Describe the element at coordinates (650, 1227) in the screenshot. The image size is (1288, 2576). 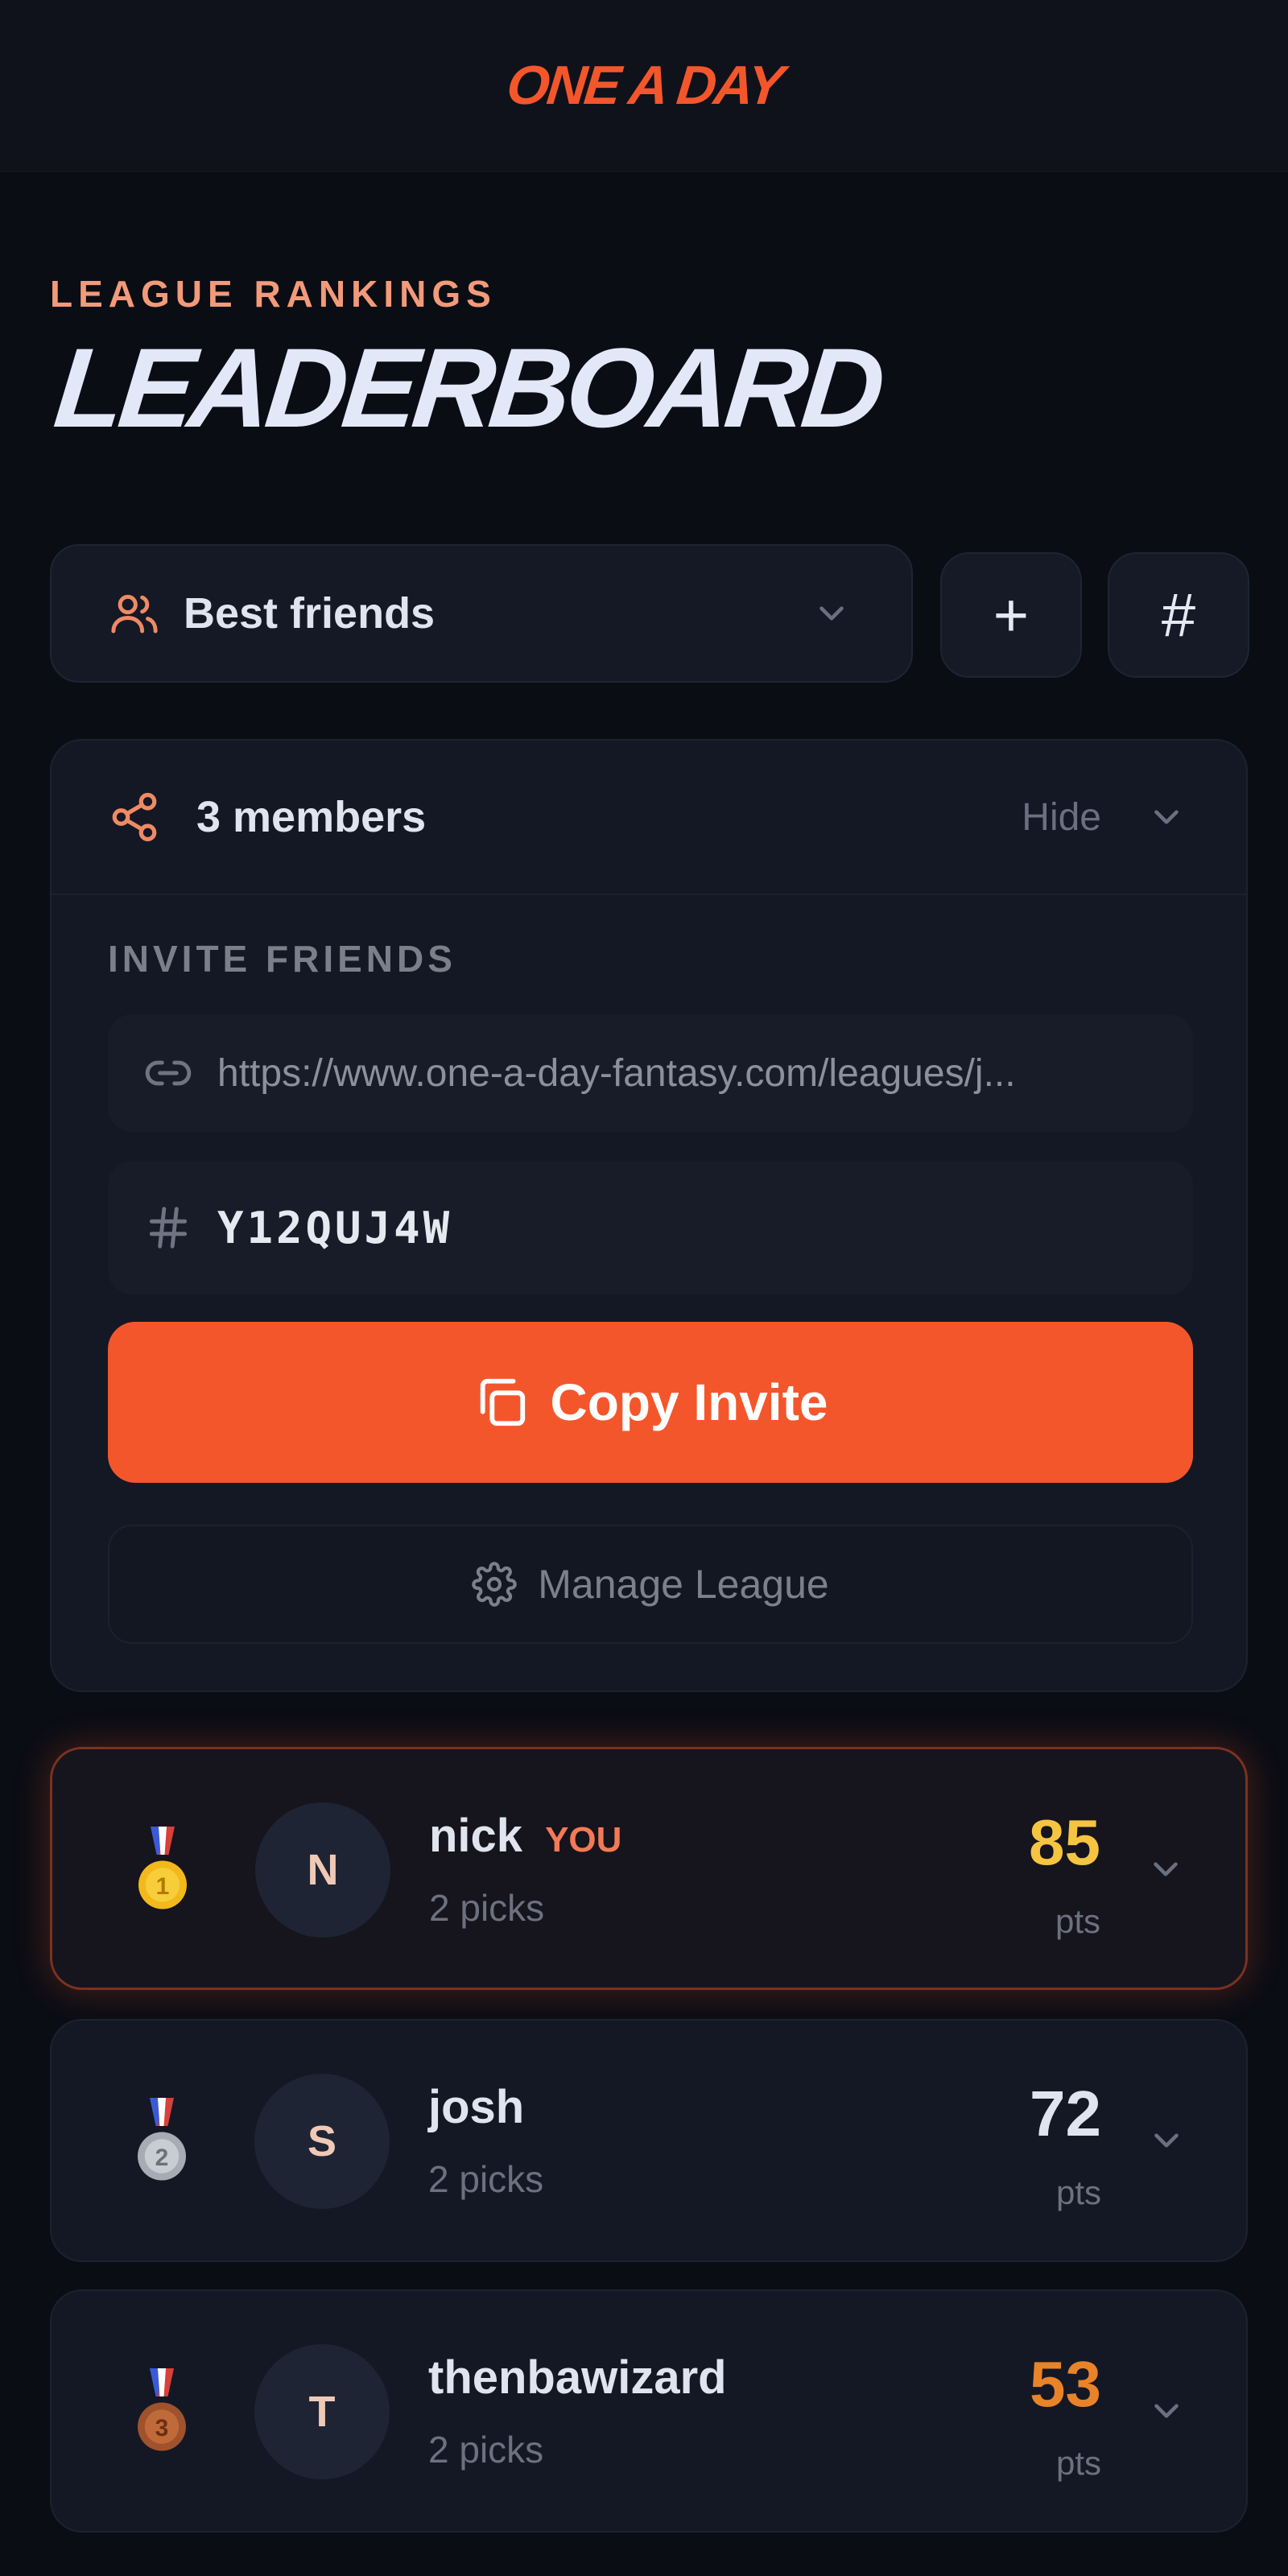
I see `invite-code-field: Y12QUJ4W` at that location.